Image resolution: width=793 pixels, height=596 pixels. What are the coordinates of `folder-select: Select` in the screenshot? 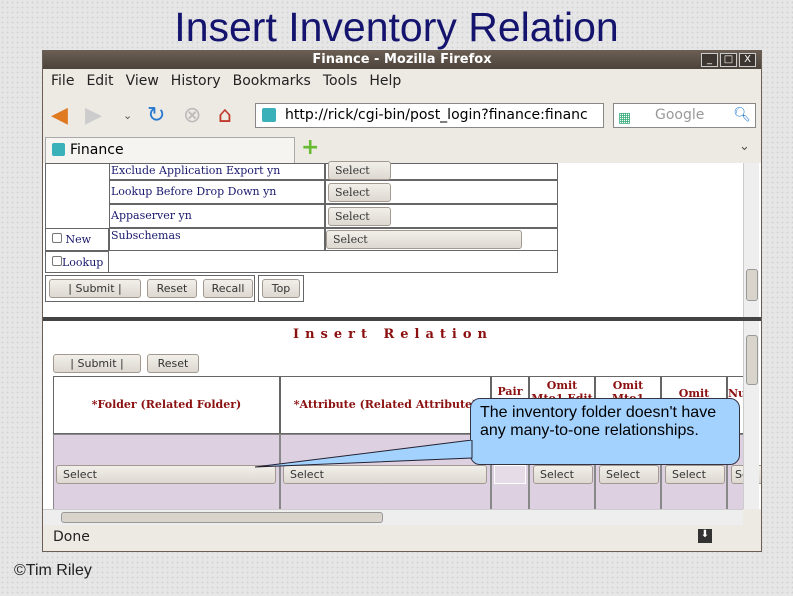 It's located at (166, 474).